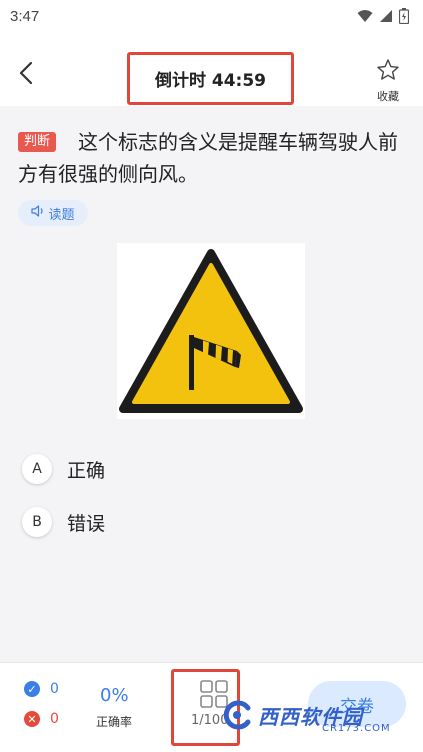 Image resolution: width=423 pixels, height=752 pixels. What do you see at coordinates (388, 72) in the screenshot?
I see `star-outline-icon` at bounding box center [388, 72].